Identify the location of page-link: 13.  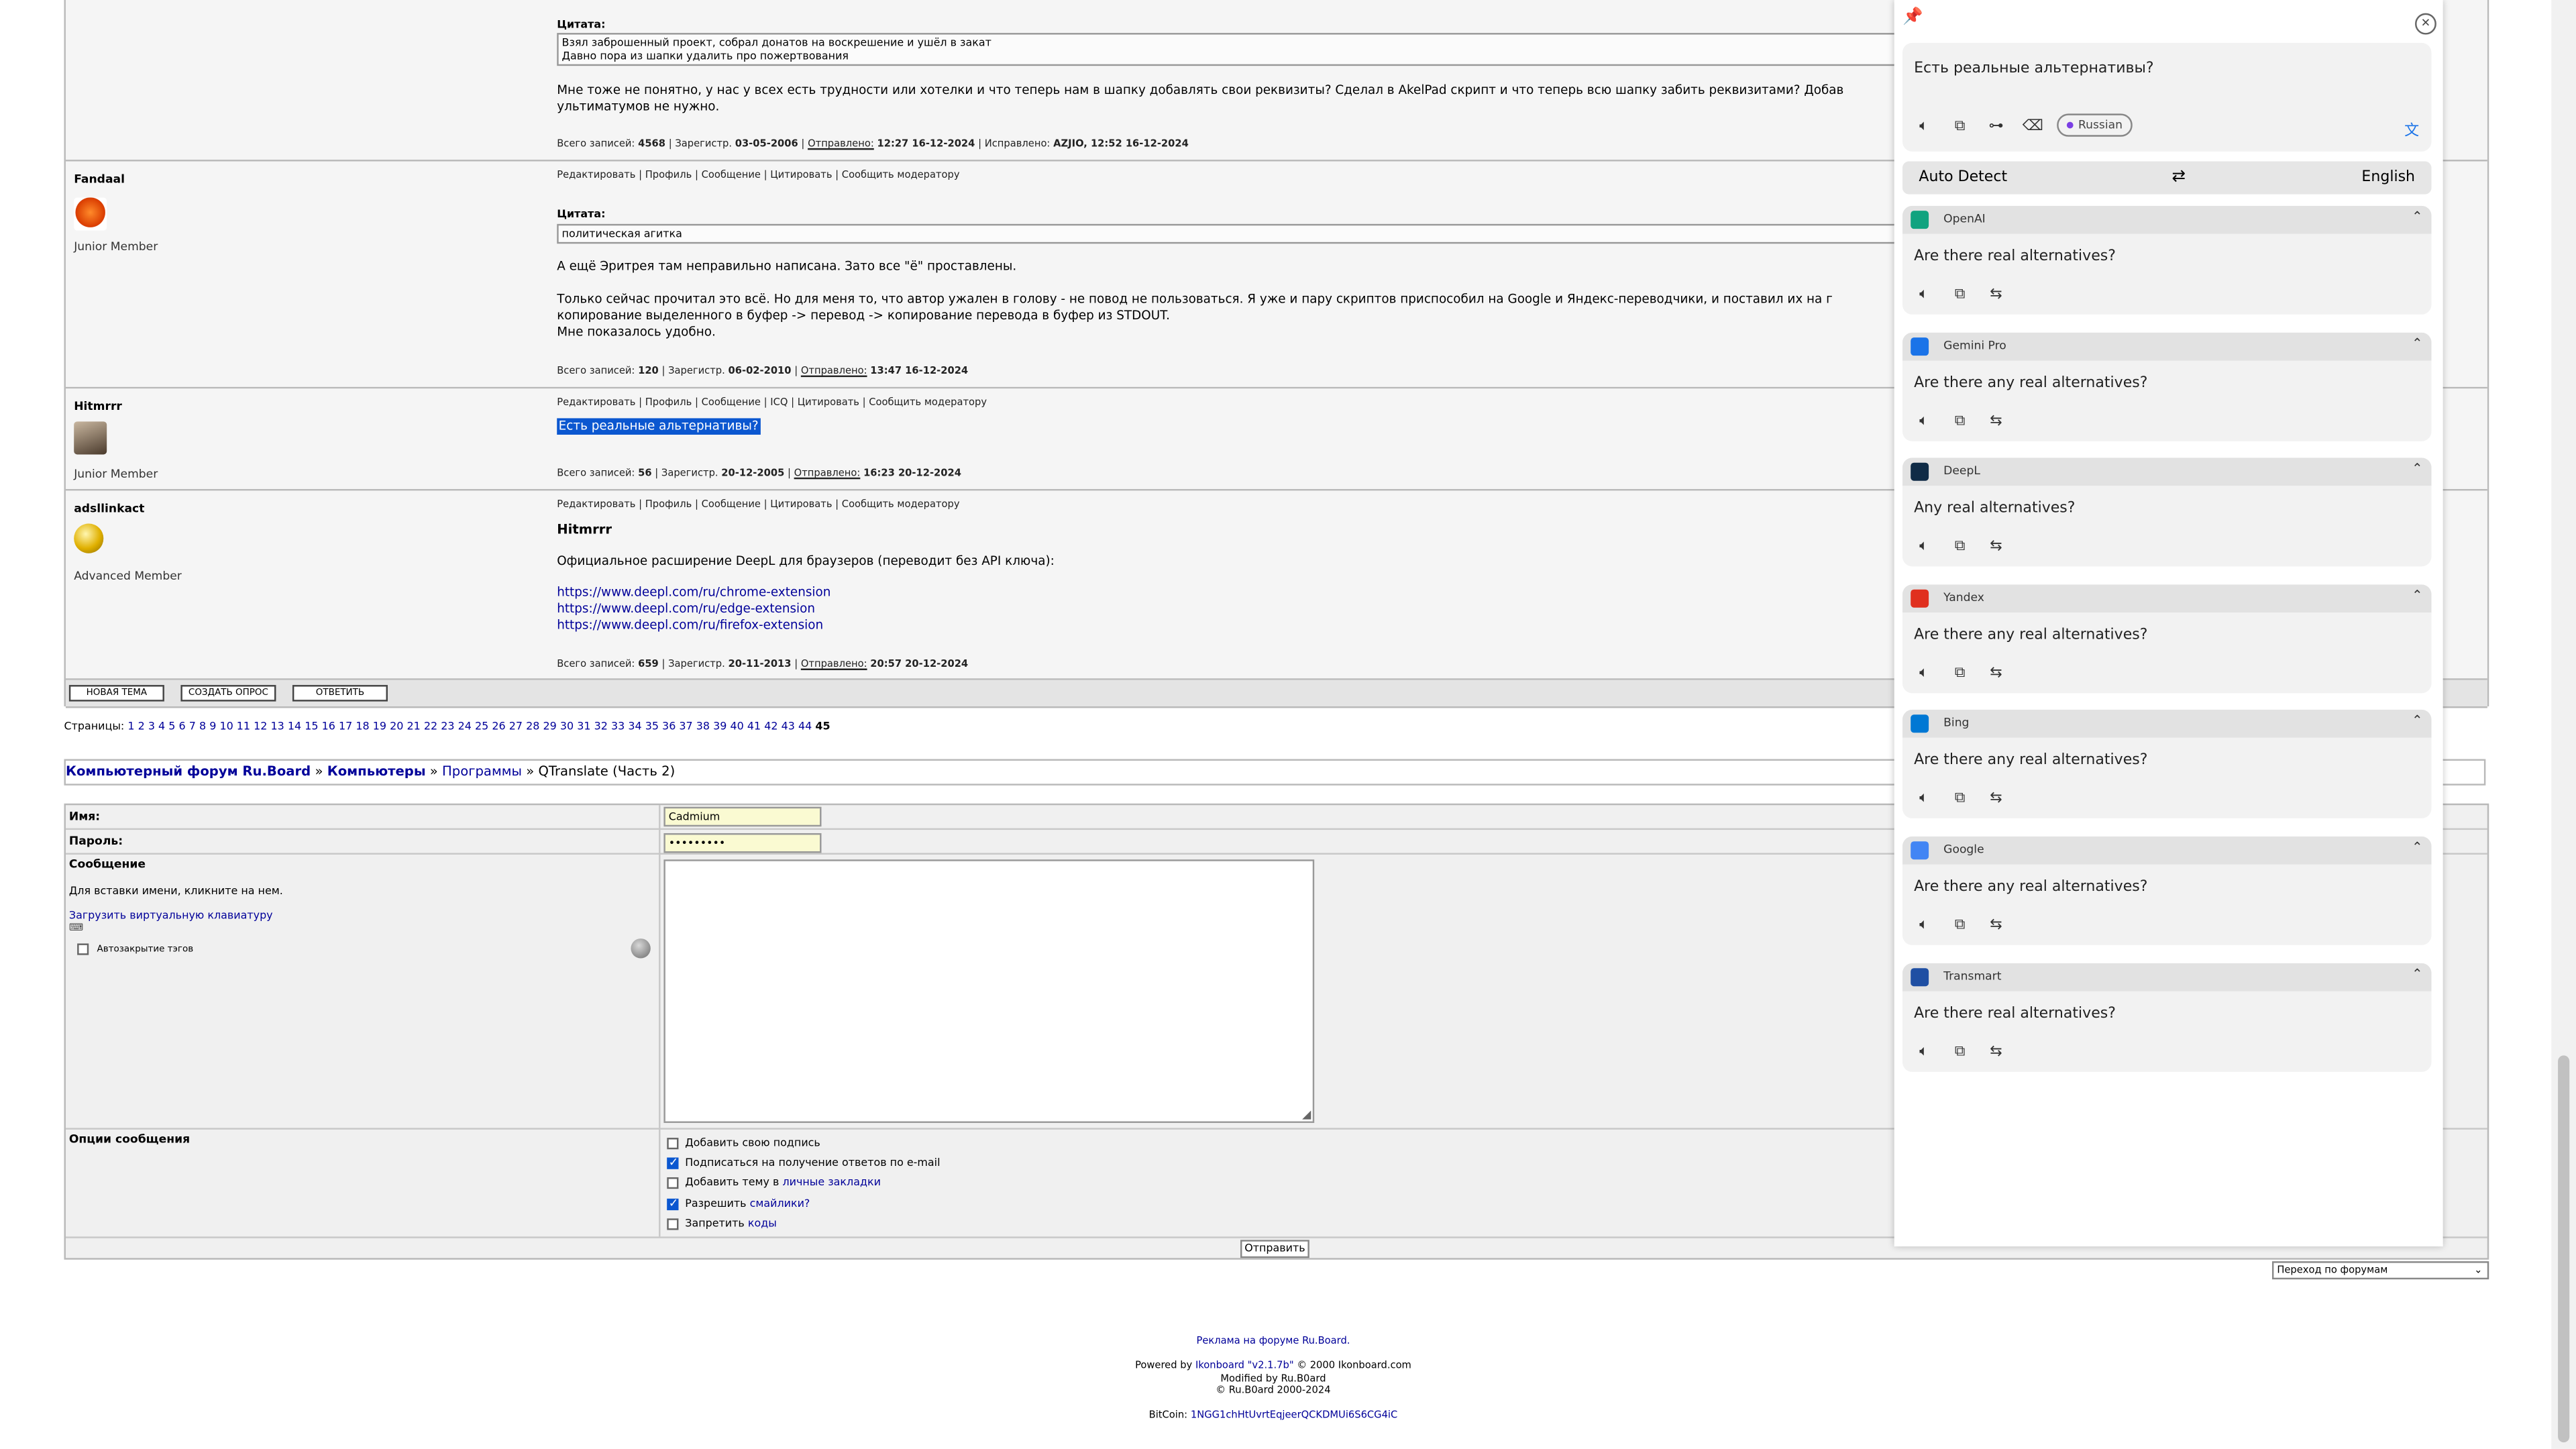
(277, 726).